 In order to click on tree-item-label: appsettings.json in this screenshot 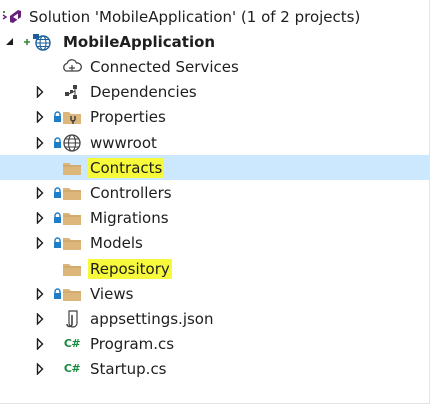, I will do `click(152, 318)`.